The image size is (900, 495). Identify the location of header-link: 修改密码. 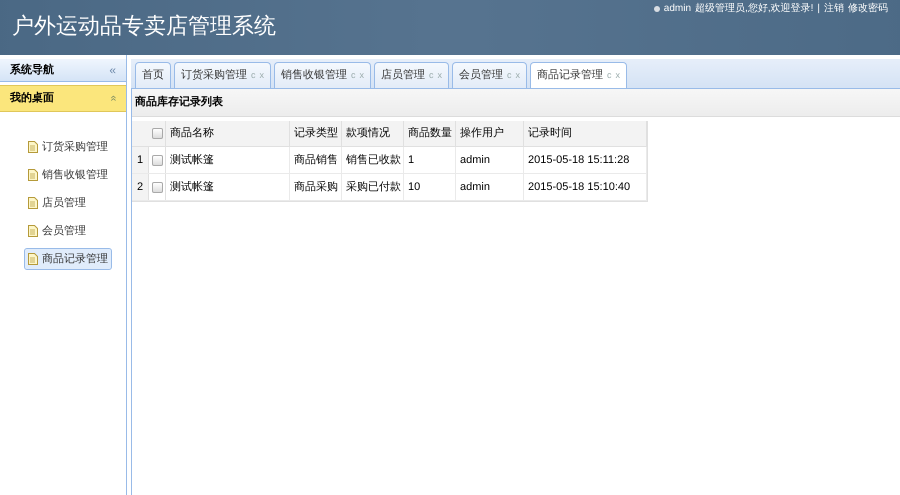
(868, 8).